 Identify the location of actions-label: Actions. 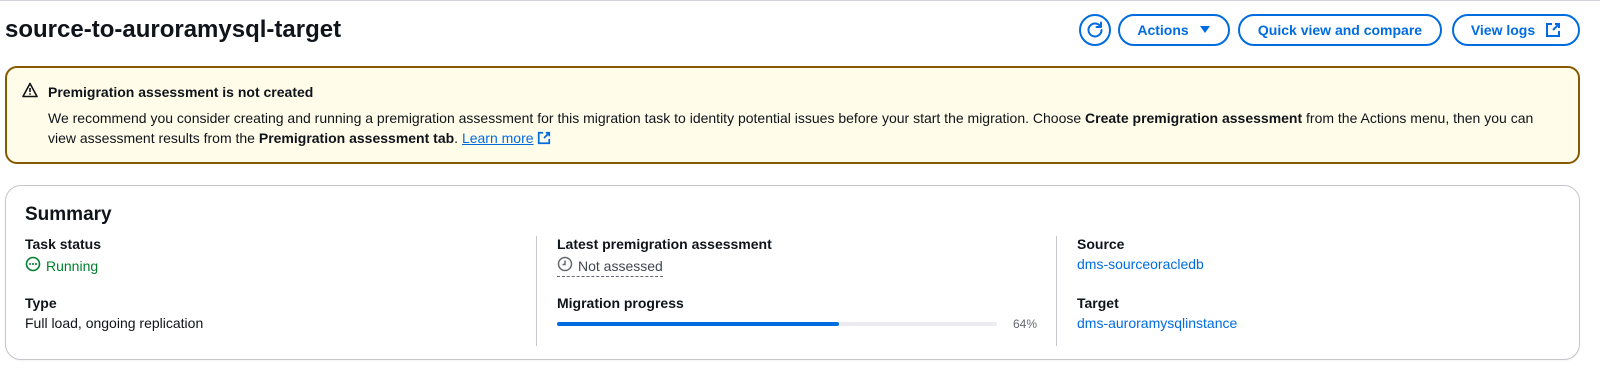
(1163, 30).